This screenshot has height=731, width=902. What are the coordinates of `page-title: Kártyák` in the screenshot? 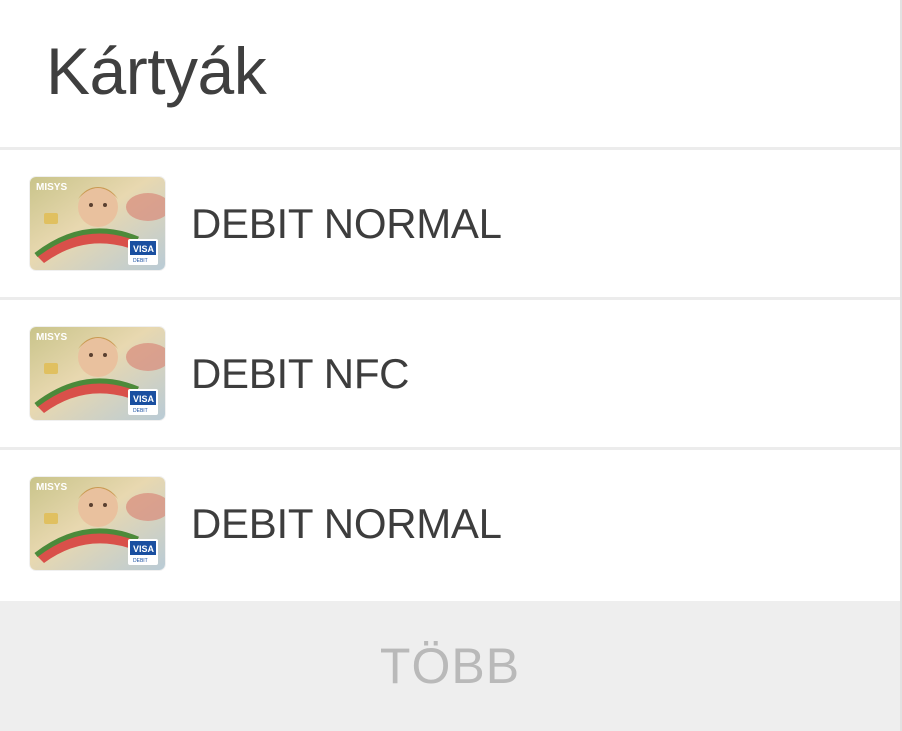 It's located at (156, 70).